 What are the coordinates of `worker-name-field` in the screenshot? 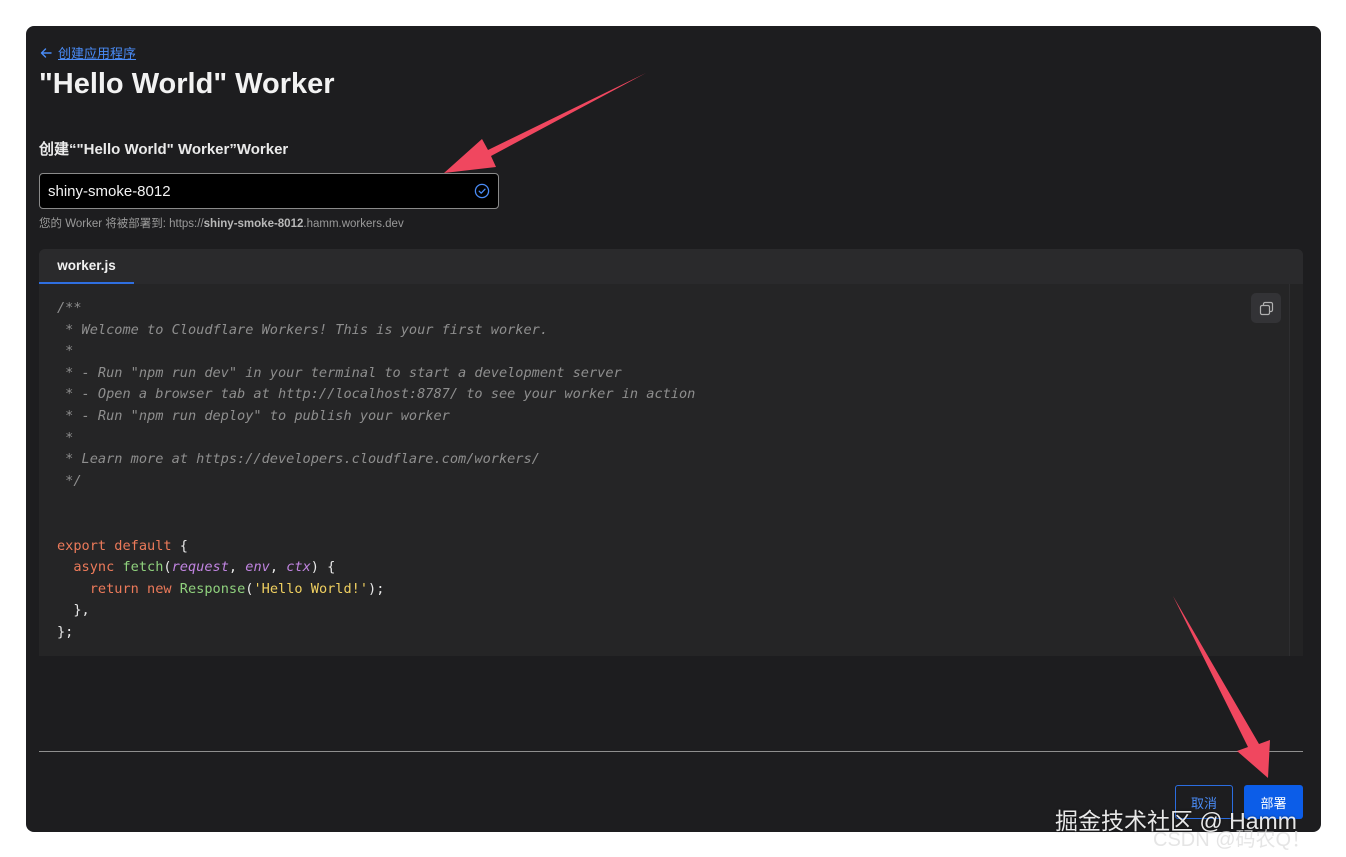 It's located at (269, 191).